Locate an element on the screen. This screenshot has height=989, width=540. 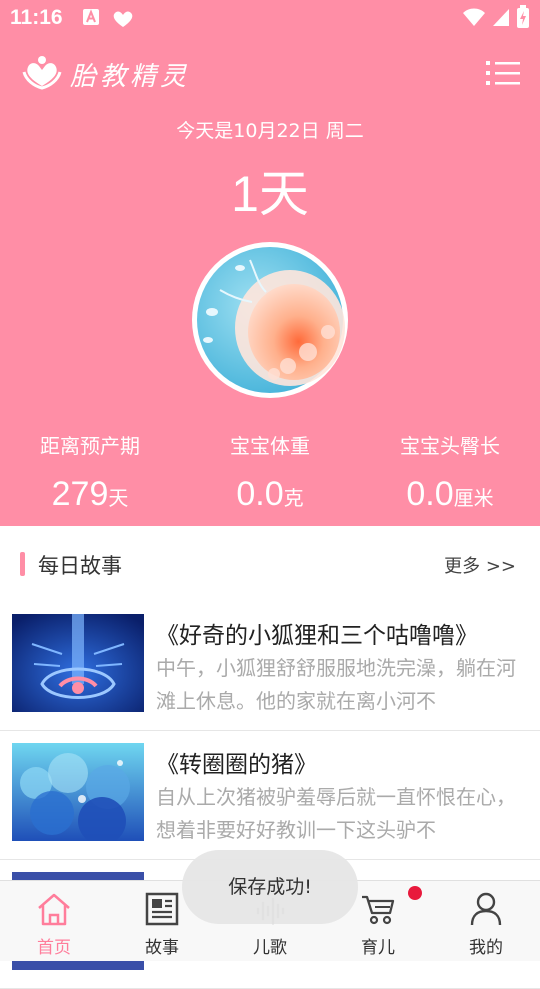
days-count: 1天 is located at coordinates (270, 194).